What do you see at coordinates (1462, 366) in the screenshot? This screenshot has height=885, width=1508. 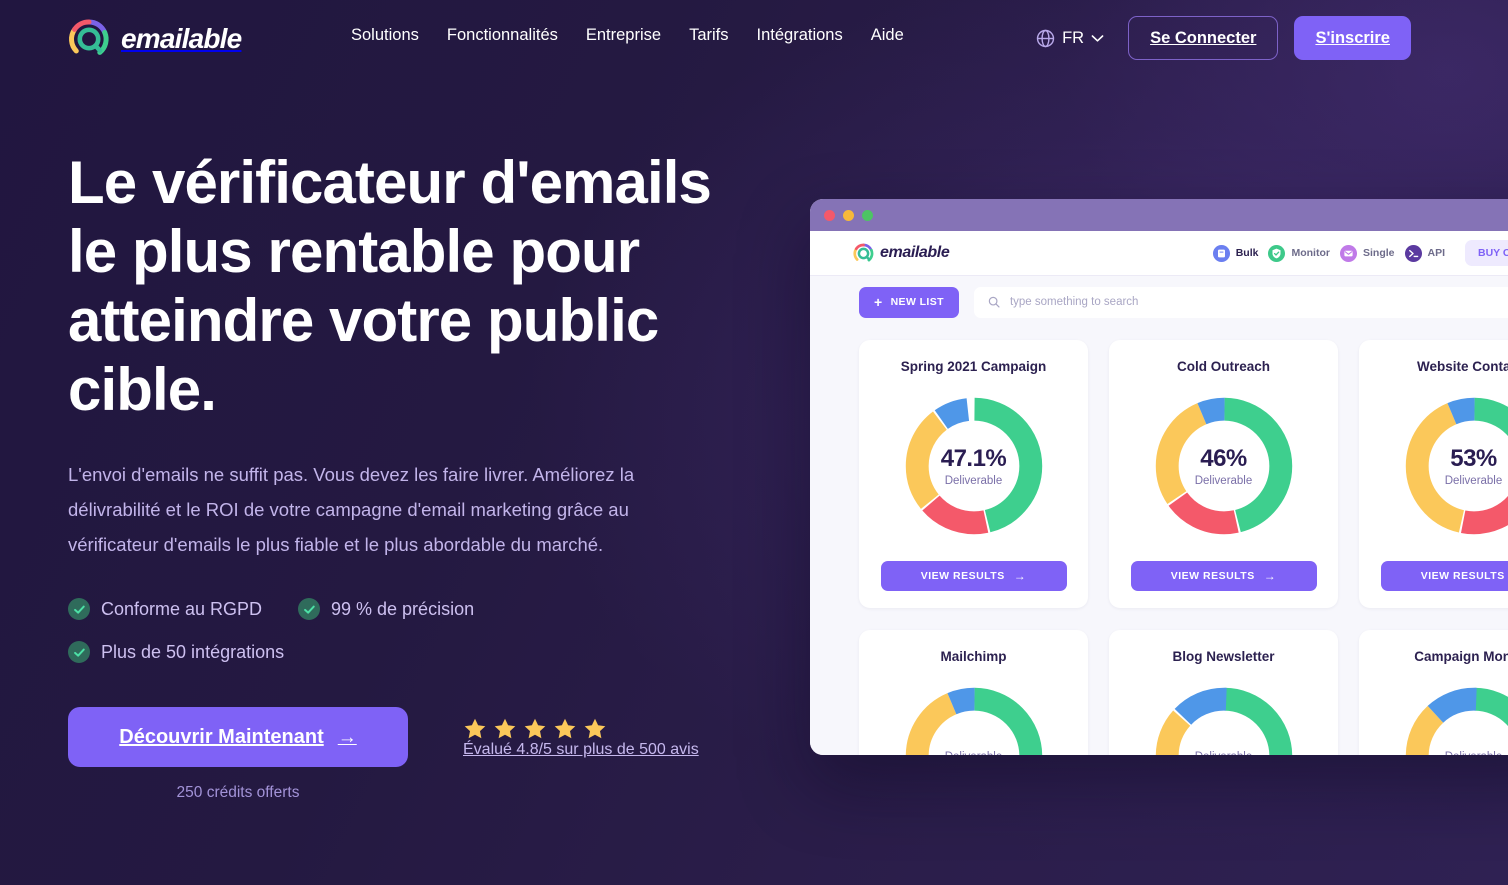 I see `card-title: Website Contacts` at bounding box center [1462, 366].